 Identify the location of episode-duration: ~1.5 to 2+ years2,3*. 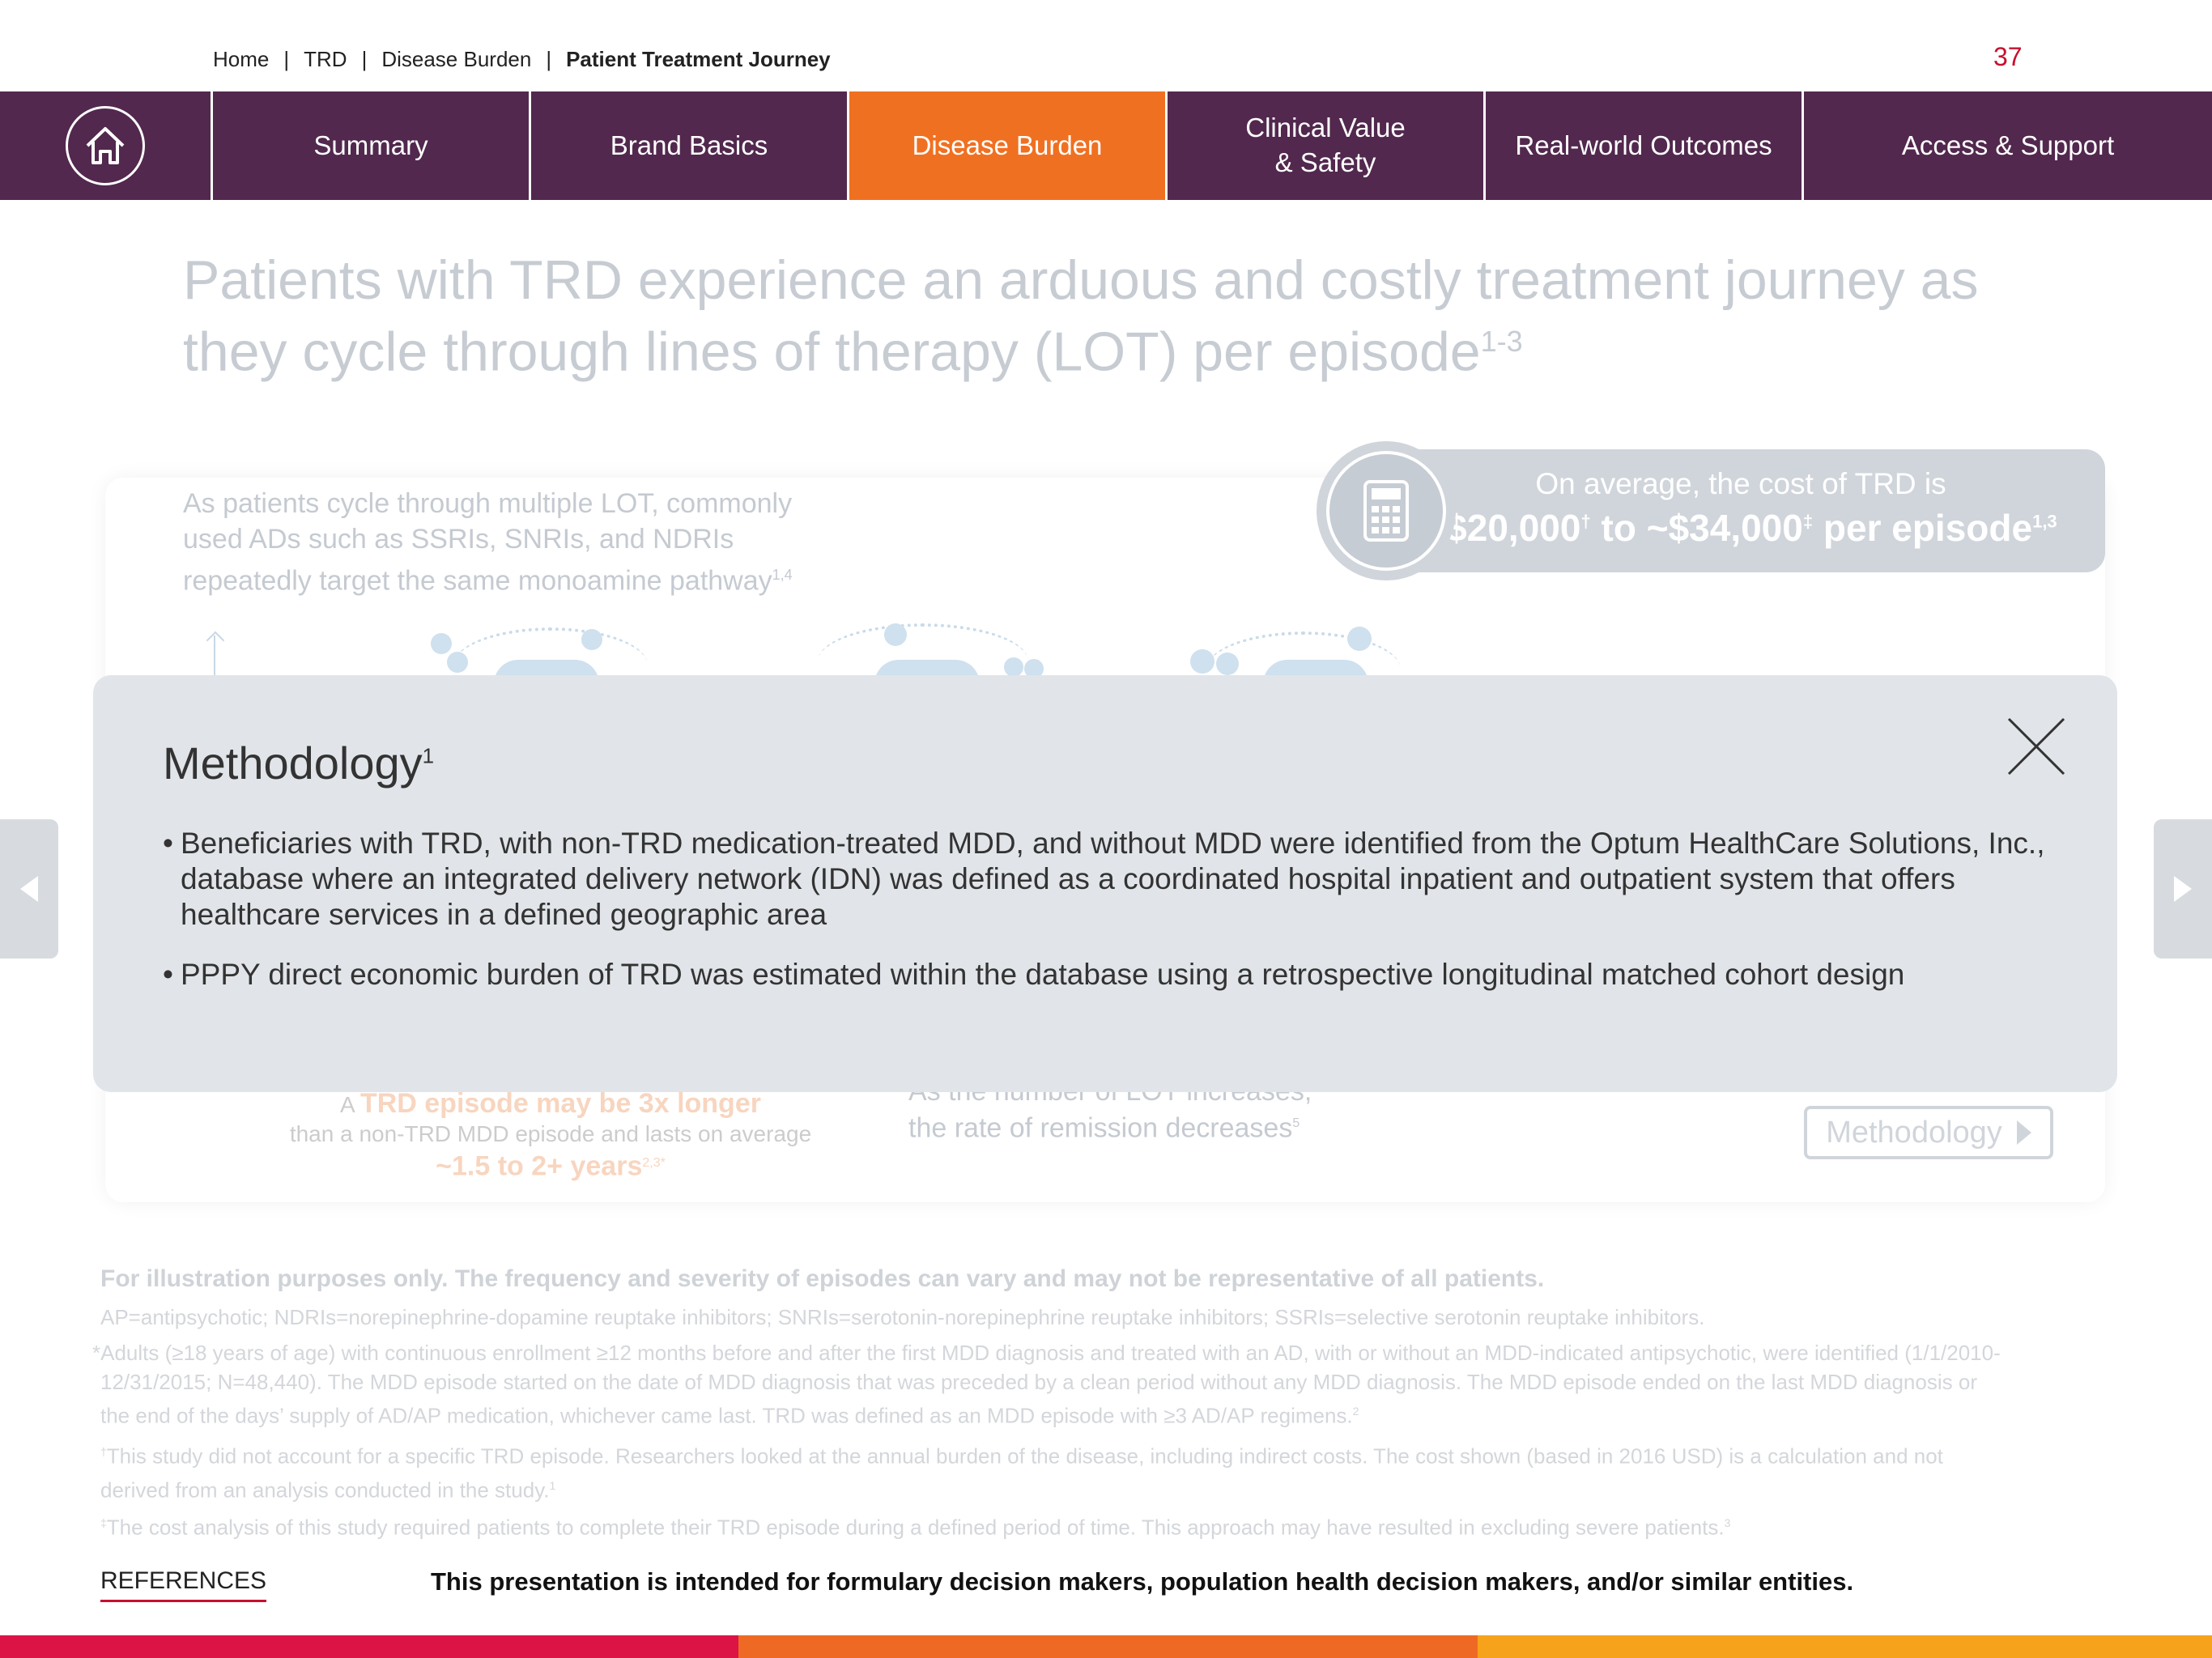
(551, 1165).